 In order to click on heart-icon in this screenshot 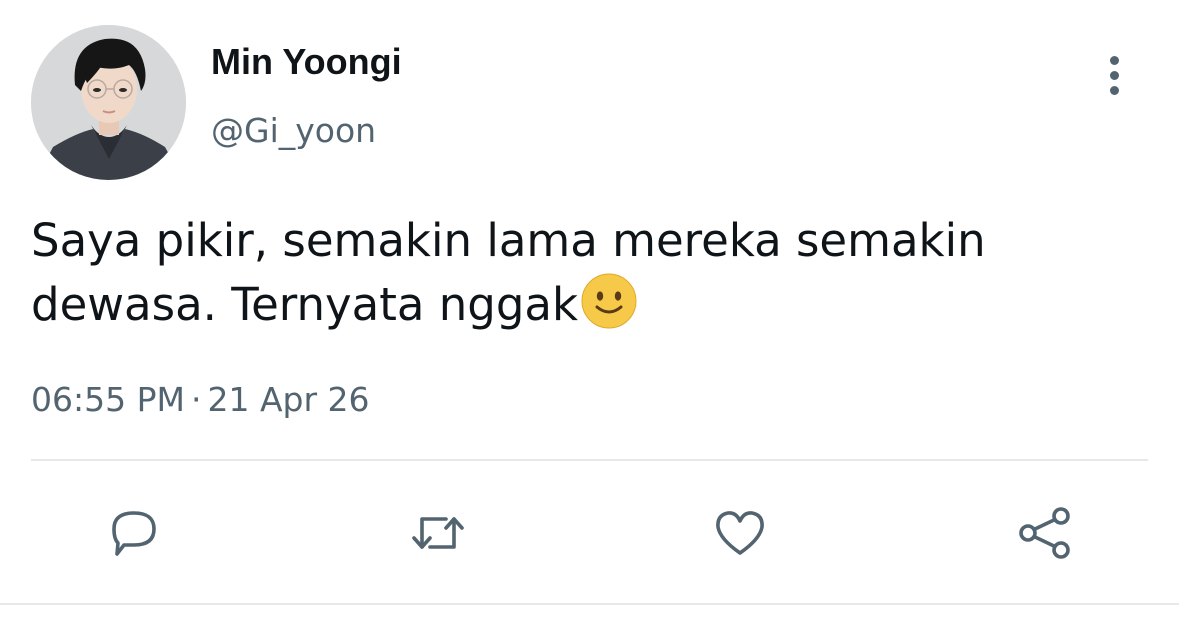, I will do `click(740, 533)`.